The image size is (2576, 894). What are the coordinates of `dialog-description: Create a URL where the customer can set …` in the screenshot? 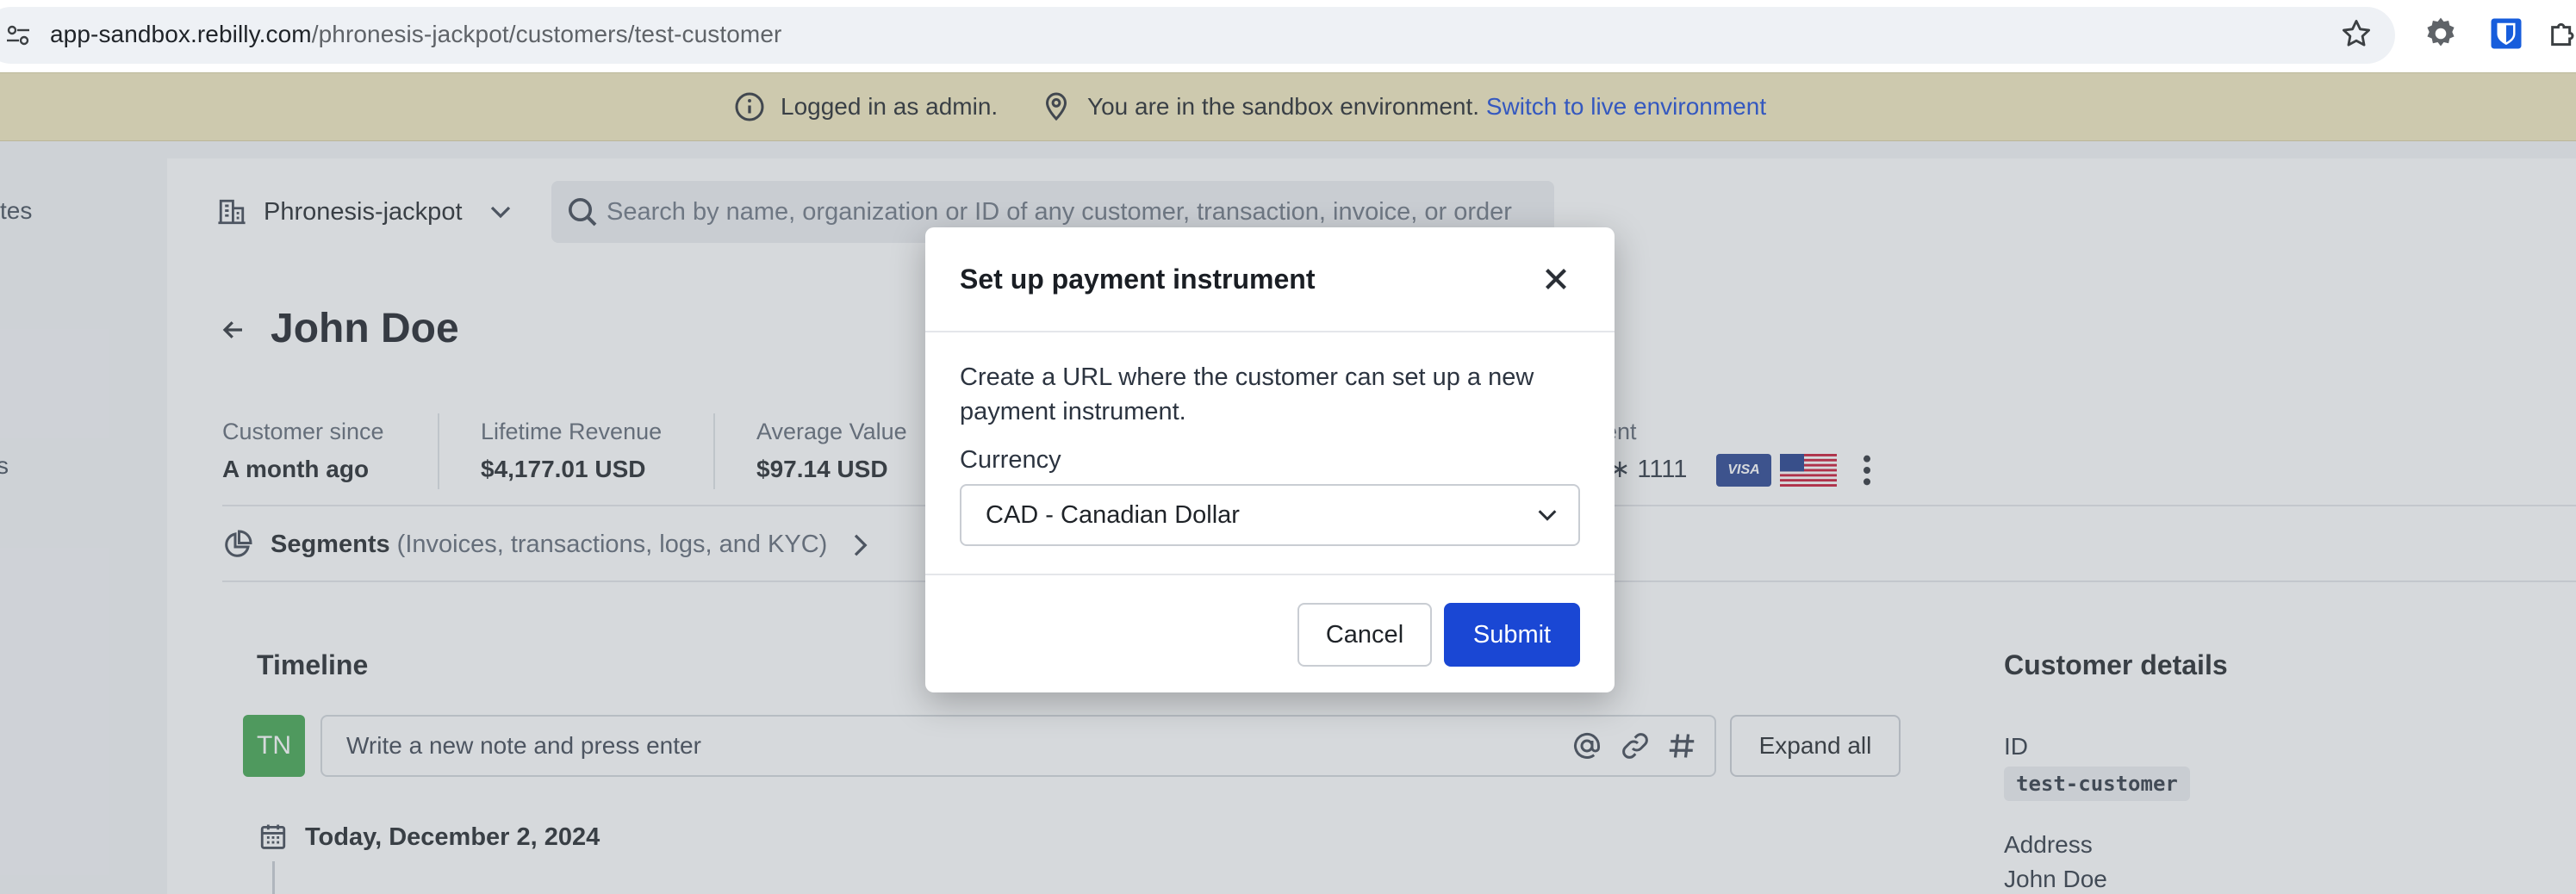 It's located at (1247, 394).